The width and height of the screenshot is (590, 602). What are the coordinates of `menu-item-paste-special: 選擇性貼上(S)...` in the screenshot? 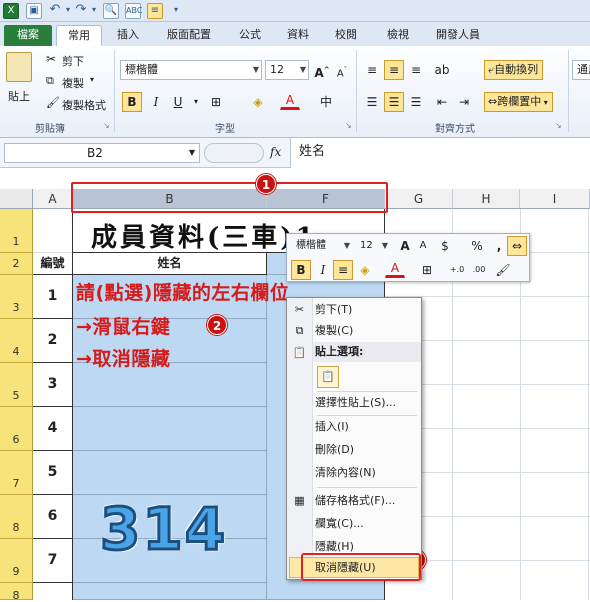 It's located at (355, 403).